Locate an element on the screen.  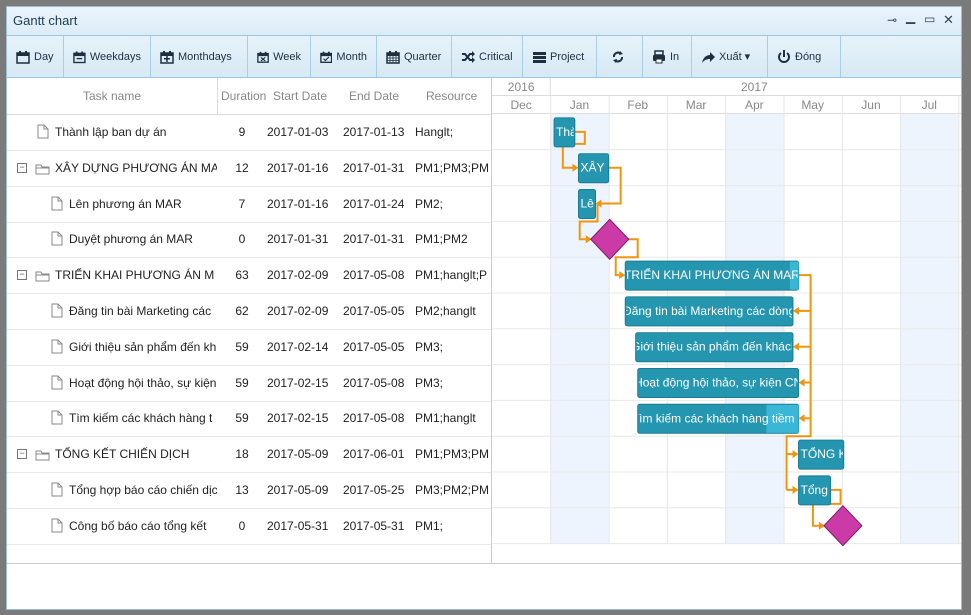
task-name: Hoạt động hội thảo, sự kiện is located at coordinates (143, 382).